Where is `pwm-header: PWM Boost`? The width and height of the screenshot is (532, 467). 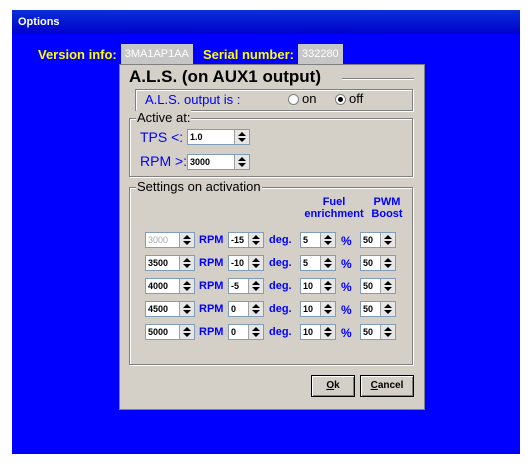
pwm-header: PWM Boost is located at coordinates (387, 208).